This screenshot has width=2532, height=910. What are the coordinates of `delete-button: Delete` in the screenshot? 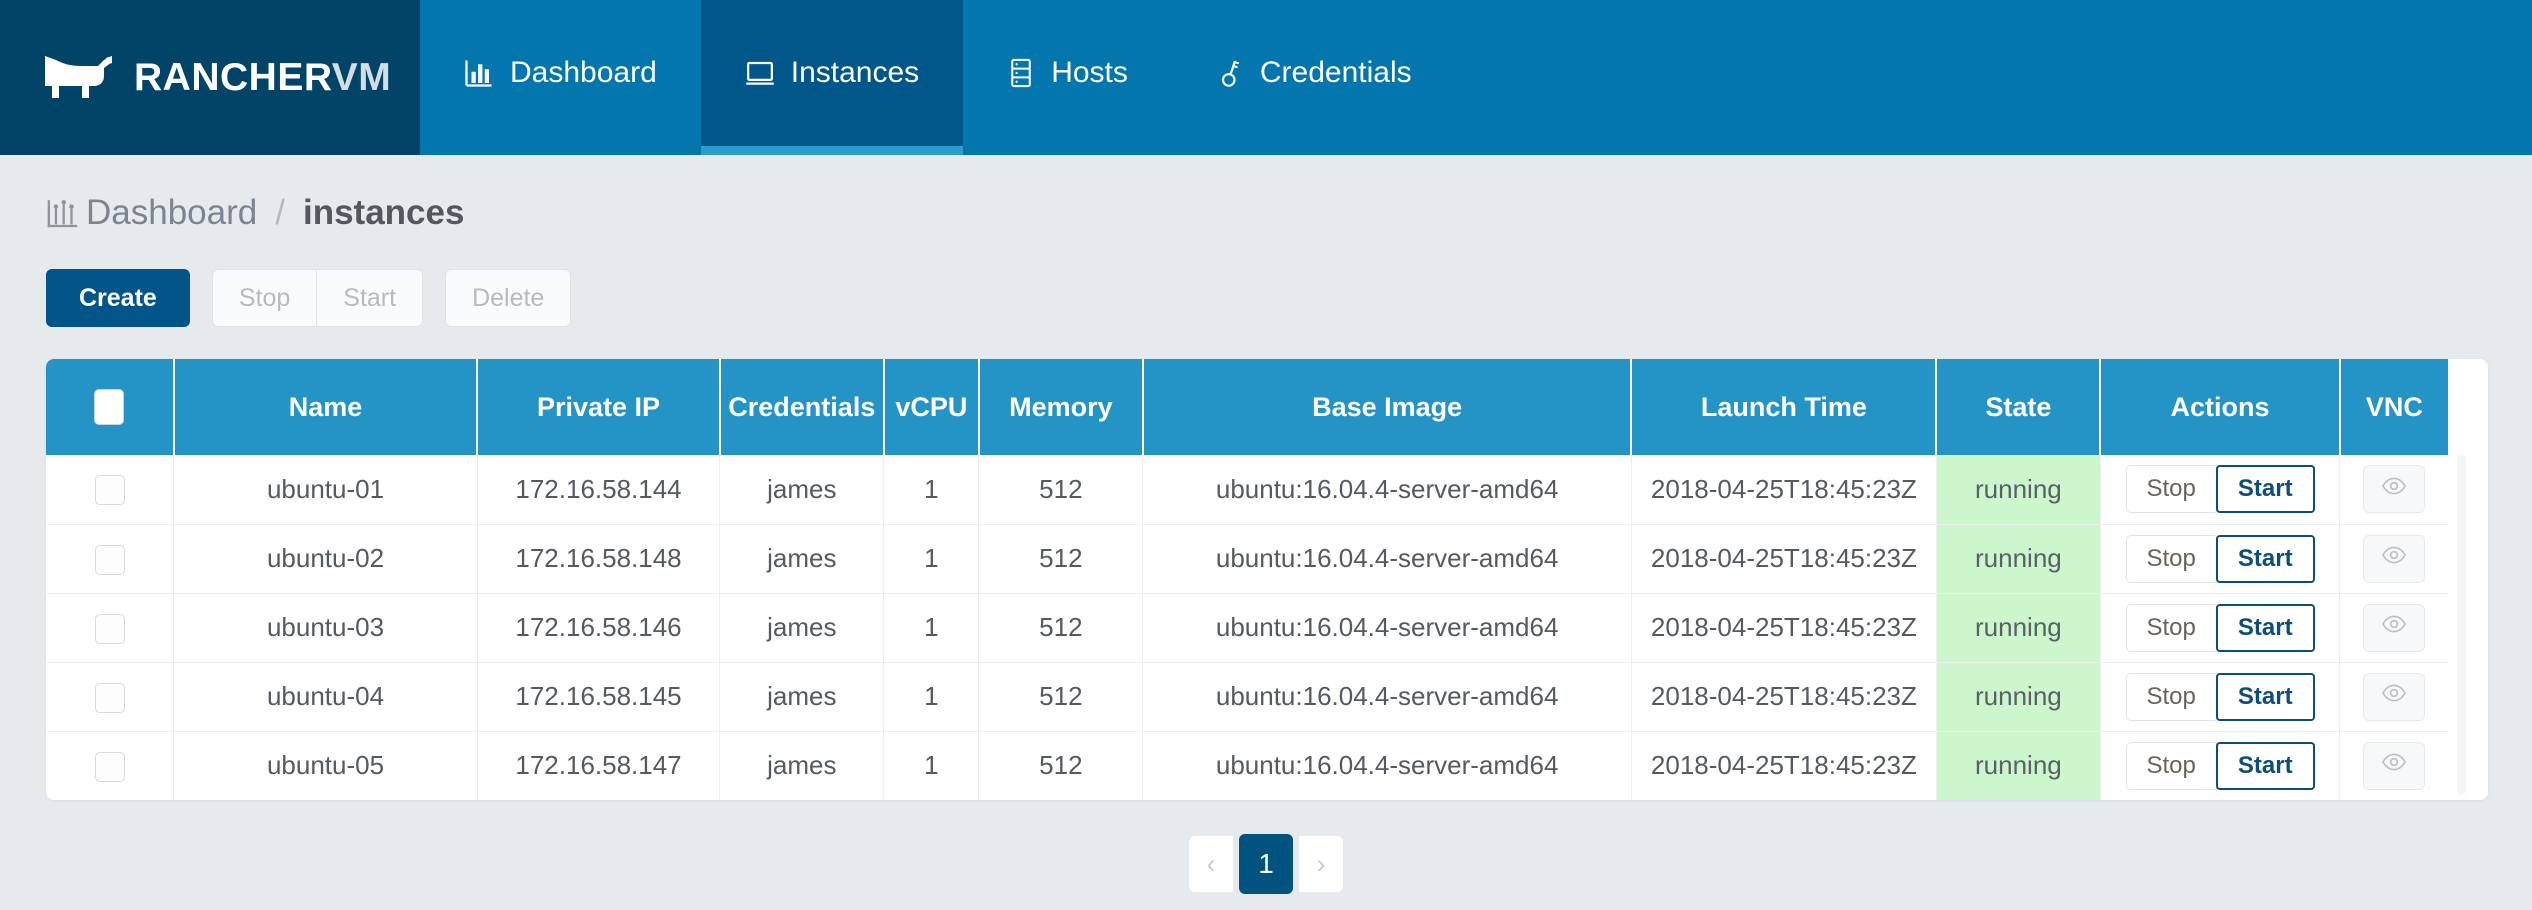 It's located at (508, 298).